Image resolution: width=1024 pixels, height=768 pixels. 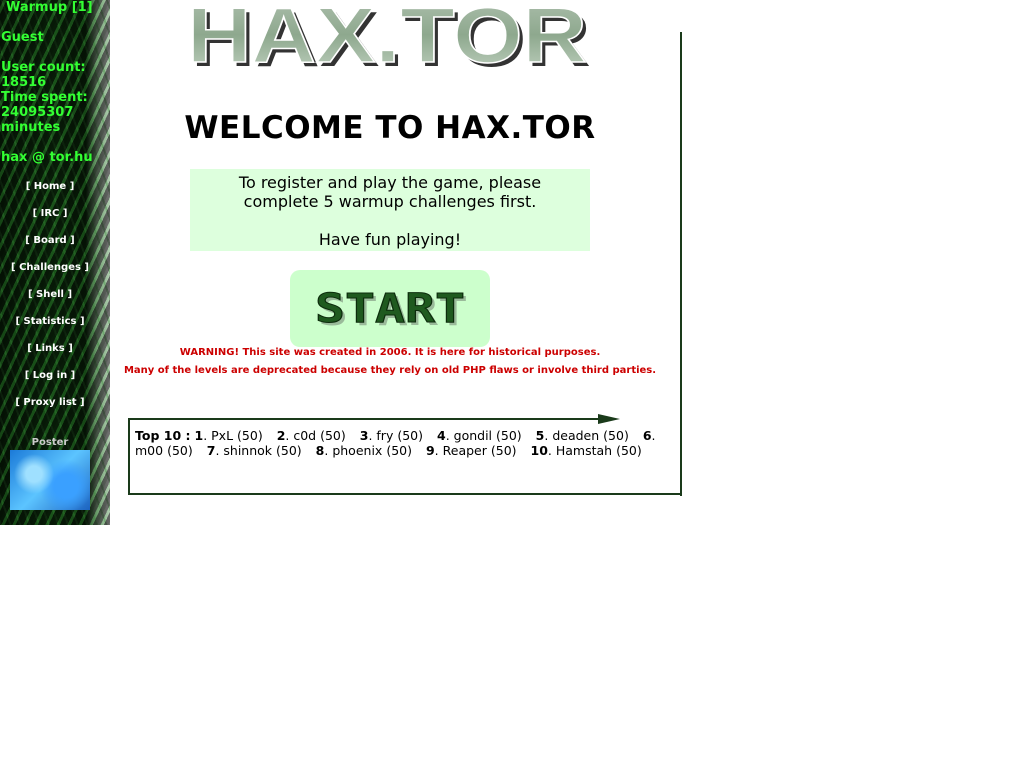 What do you see at coordinates (50, 219) in the screenshot?
I see `nav-irc: [ IRC ]` at bounding box center [50, 219].